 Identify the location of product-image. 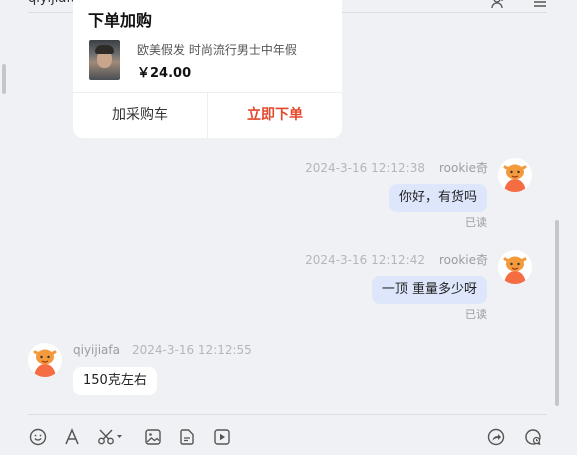
(104, 60).